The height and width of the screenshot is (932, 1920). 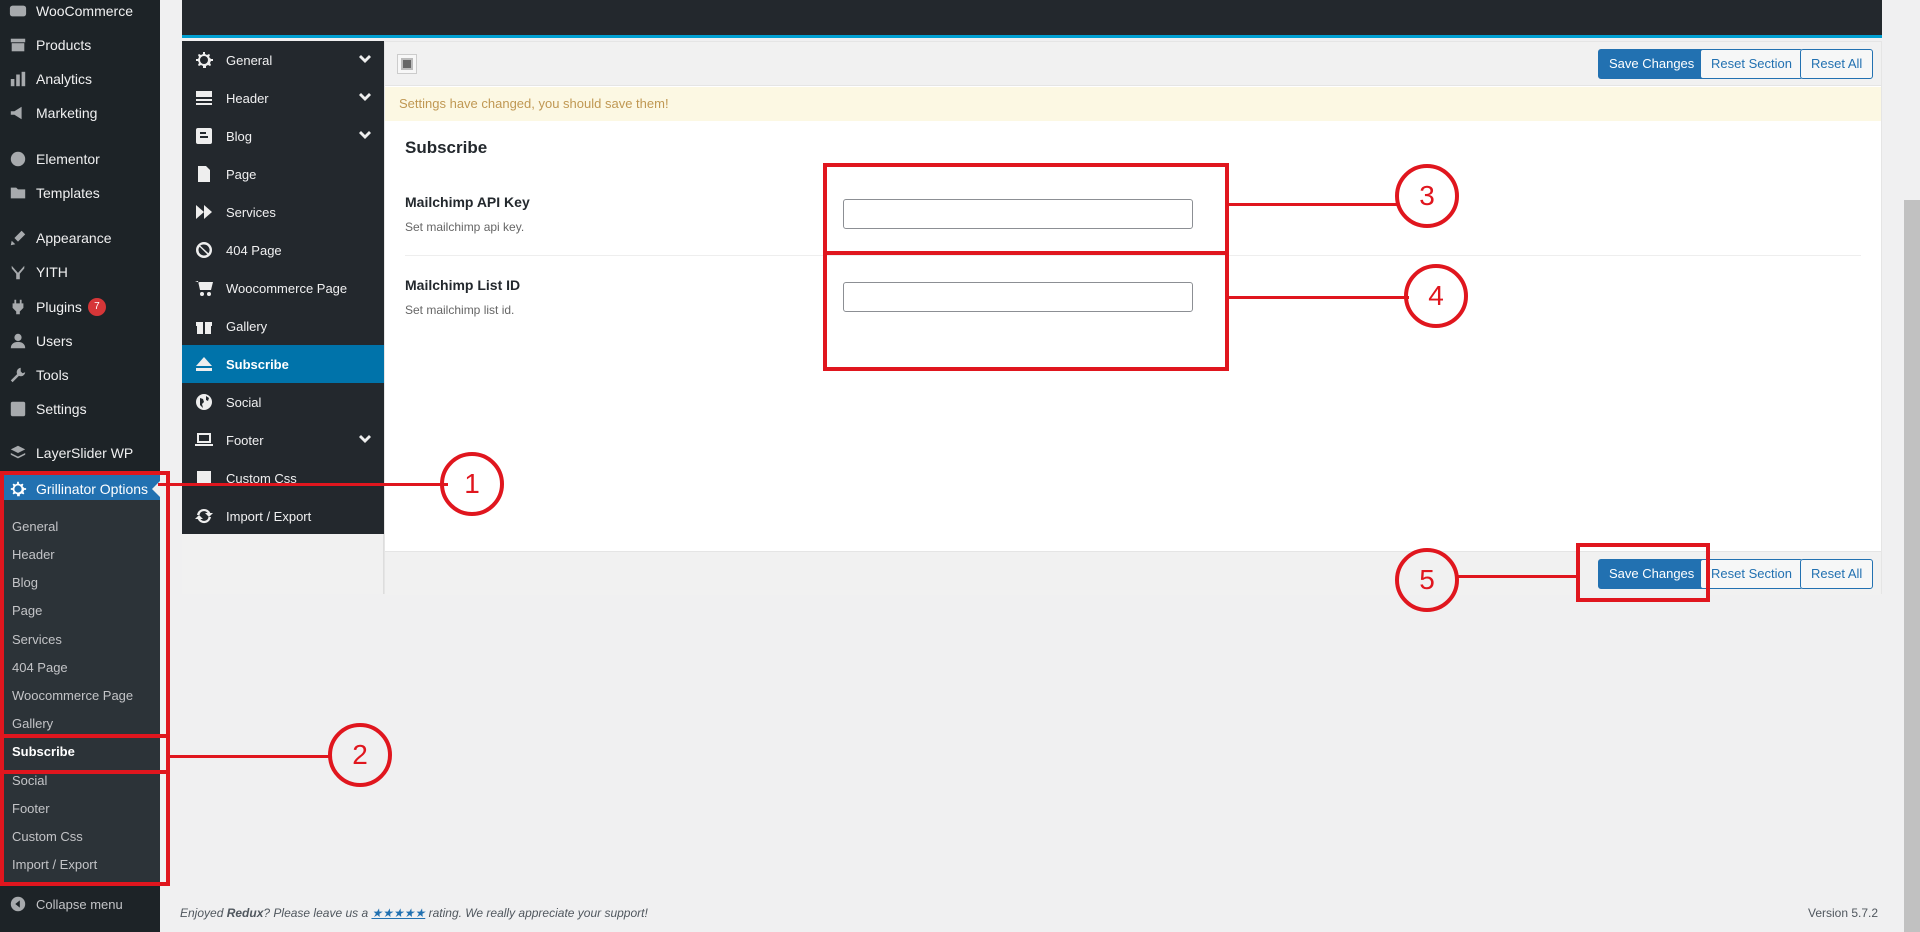 I want to click on layout-icon, so click(x=407, y=64).